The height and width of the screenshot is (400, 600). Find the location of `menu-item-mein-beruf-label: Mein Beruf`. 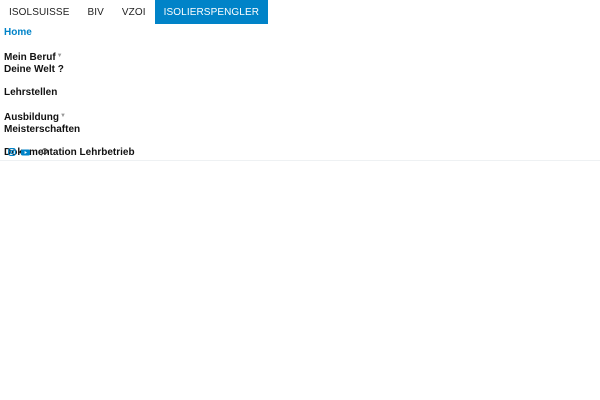

menu-item-mein-beruf-label: Mein Beruf is located at coordinates (30, 57).